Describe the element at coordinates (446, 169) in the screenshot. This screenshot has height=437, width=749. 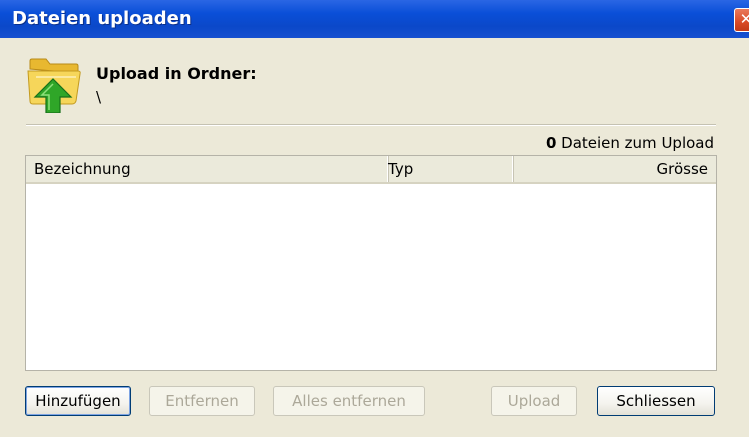
I see `column-header-type: Typ` at that location.